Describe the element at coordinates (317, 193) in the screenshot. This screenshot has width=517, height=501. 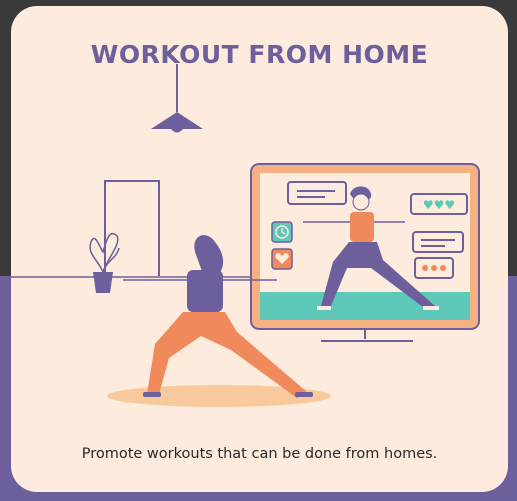
I see `chat-bubble` at that location.